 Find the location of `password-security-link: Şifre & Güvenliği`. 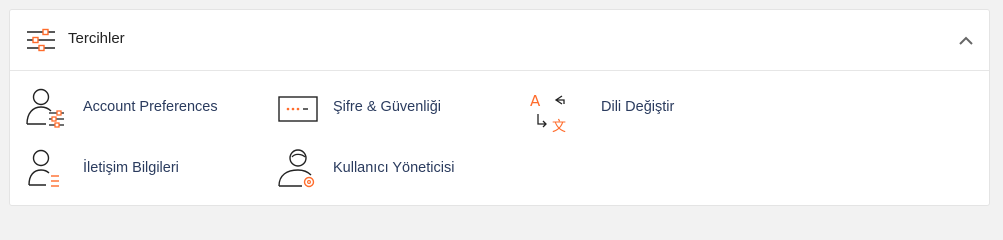

password-security-link: Şifre & Güvenliği is located at coordinates (378, 112).